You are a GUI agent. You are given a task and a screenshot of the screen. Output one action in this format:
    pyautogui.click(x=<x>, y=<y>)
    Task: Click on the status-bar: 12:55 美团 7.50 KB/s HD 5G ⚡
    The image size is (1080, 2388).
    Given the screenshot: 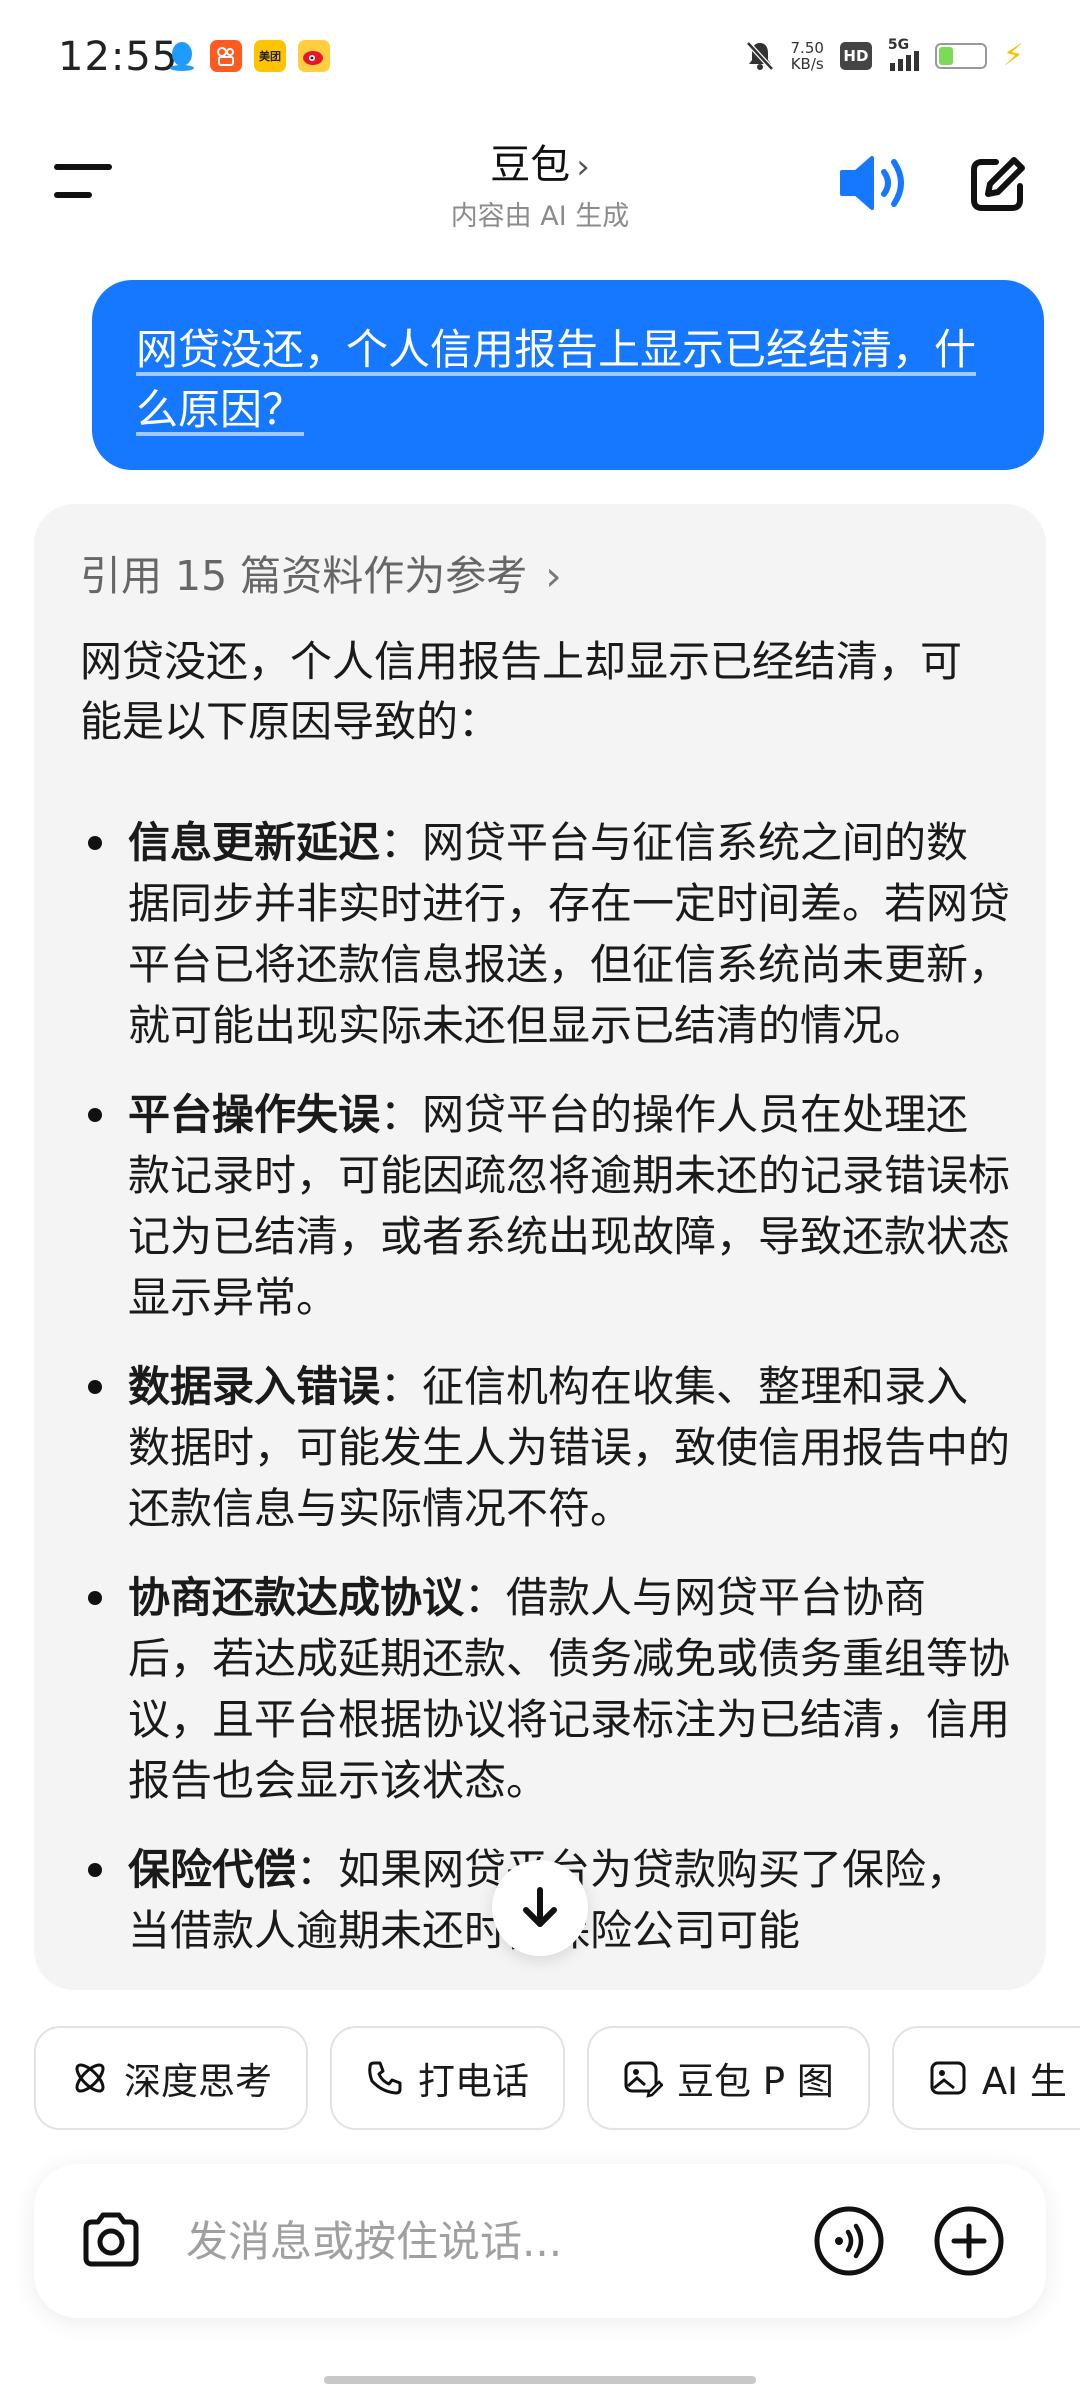 What is the action you would take?
    pyautogui.click(x=540, y=59)
    